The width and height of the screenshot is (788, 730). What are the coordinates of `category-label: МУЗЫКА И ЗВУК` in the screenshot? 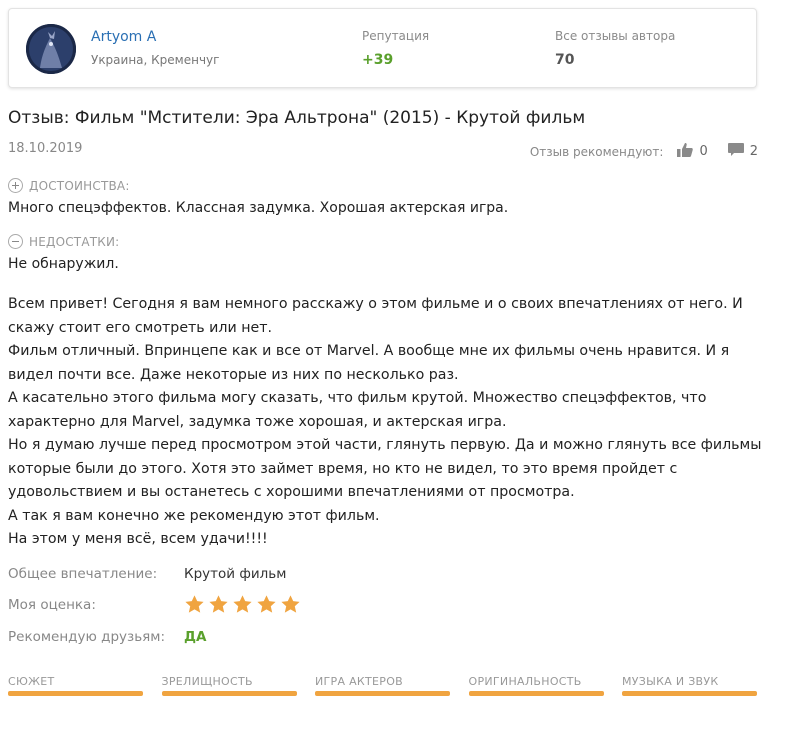 It's located at (670, 681).